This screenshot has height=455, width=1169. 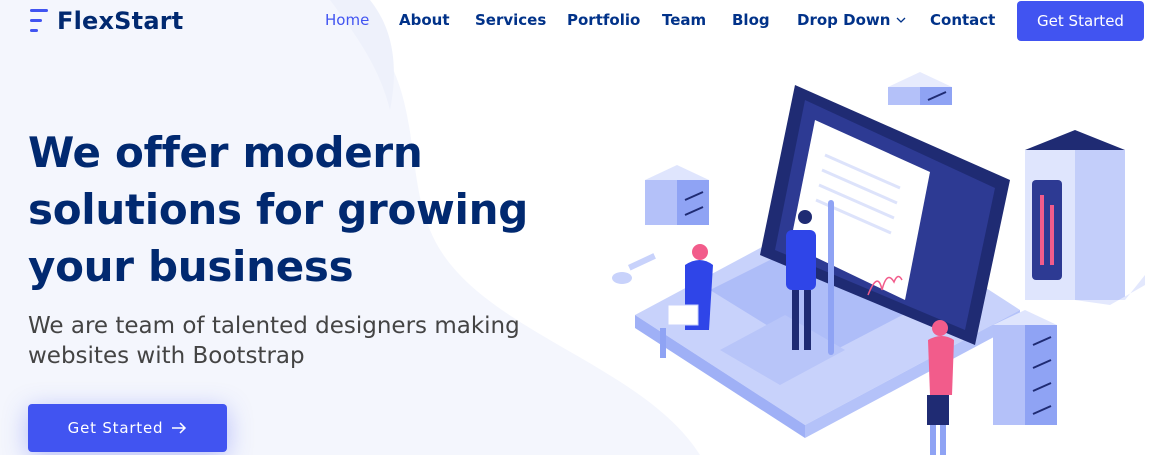 I want to click on person-woman-standing-image, so click(x=940, y=387).